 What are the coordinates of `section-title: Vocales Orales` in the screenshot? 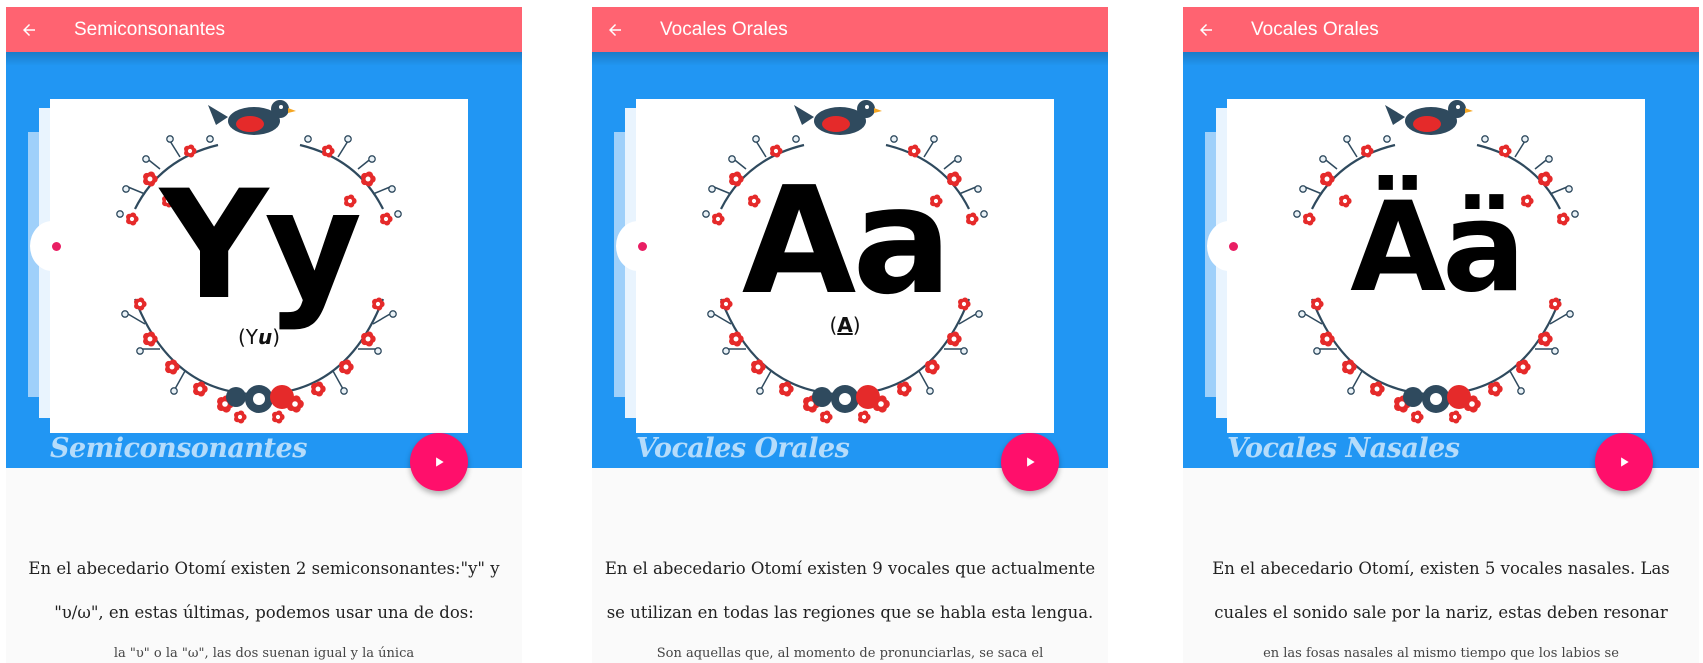 It's located at (743, 448).